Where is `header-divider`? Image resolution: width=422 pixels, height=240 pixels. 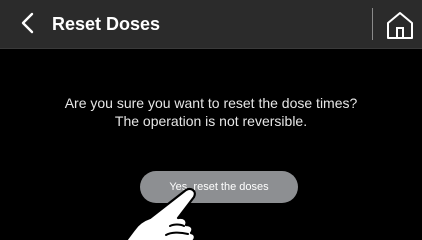 header-divider is located at coordinates (372, 24).